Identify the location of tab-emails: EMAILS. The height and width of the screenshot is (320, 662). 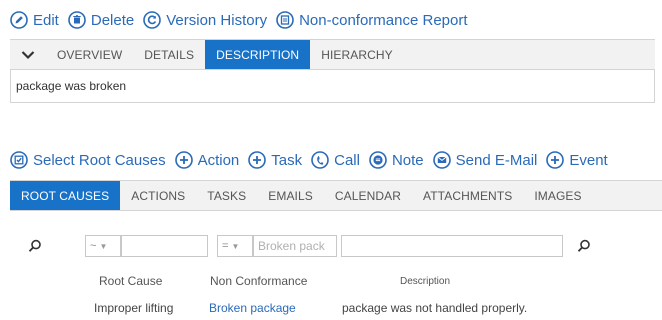
(290, 195).